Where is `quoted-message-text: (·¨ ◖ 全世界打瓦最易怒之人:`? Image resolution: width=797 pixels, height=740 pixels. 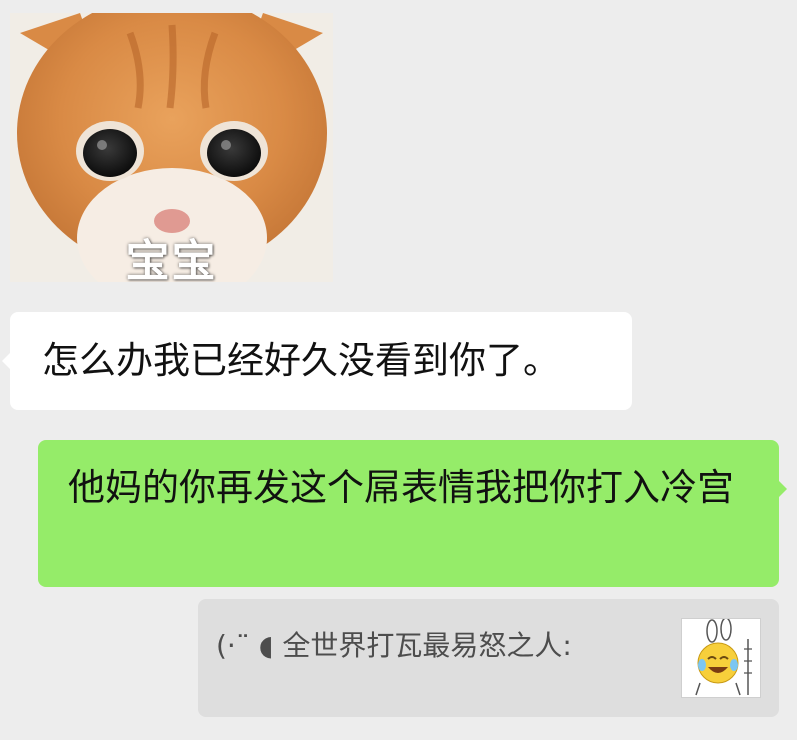 quoted-message-text: (·¨ ◖ 全世界打瓦最易怒之人: is located at coordinates (394, 645).